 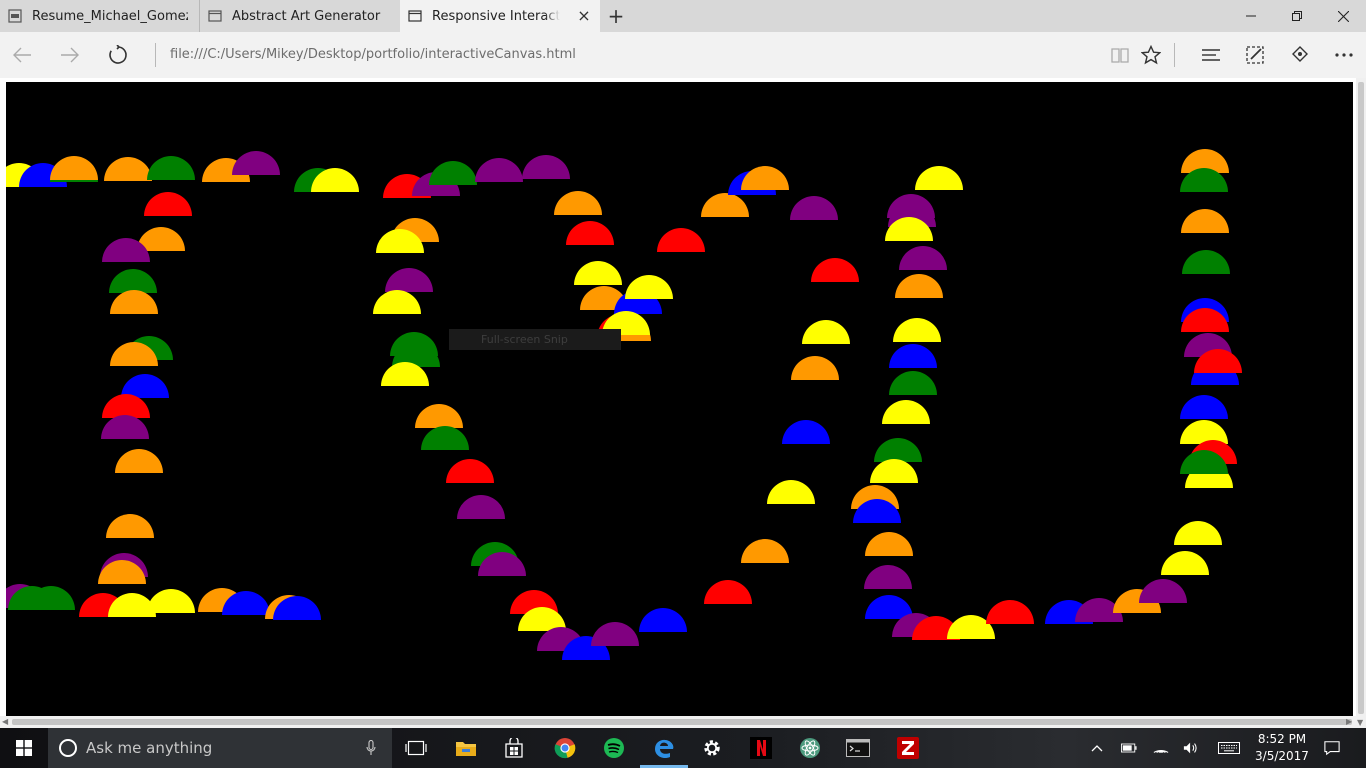 I want to click on keyboard-icon, so click(x=1229, y=748).